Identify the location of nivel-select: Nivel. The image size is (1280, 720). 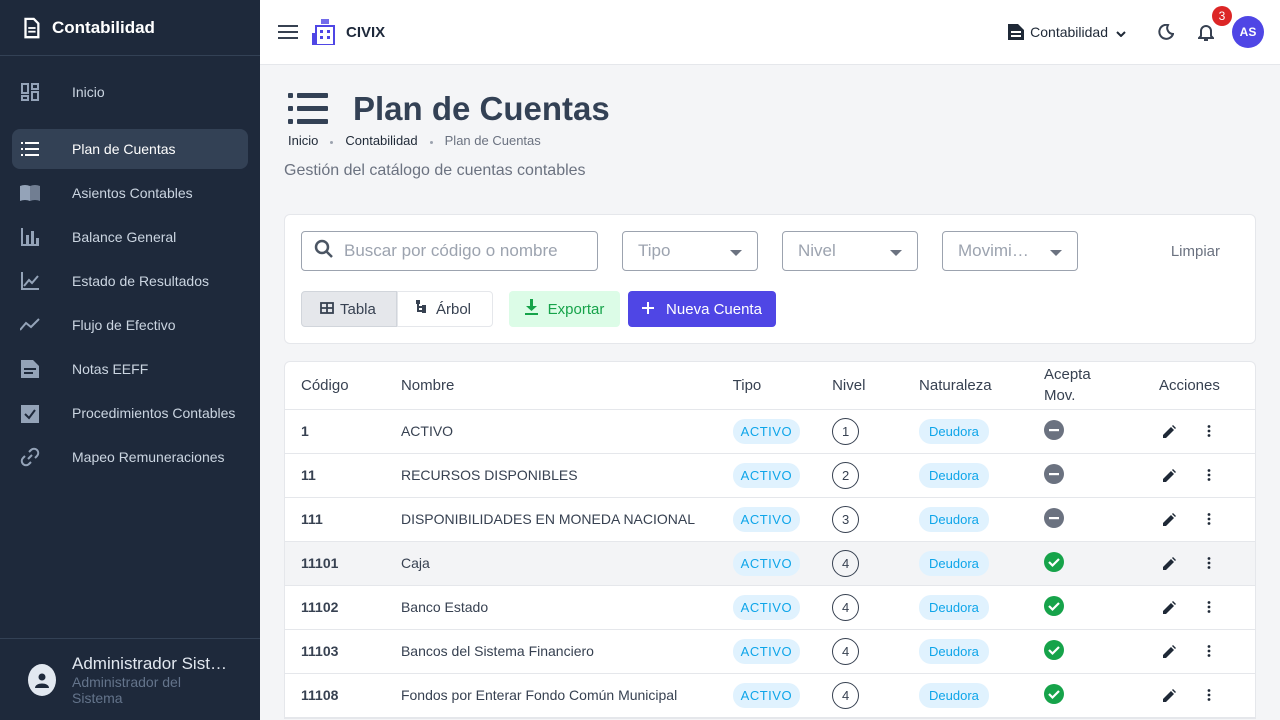
(850, 251).